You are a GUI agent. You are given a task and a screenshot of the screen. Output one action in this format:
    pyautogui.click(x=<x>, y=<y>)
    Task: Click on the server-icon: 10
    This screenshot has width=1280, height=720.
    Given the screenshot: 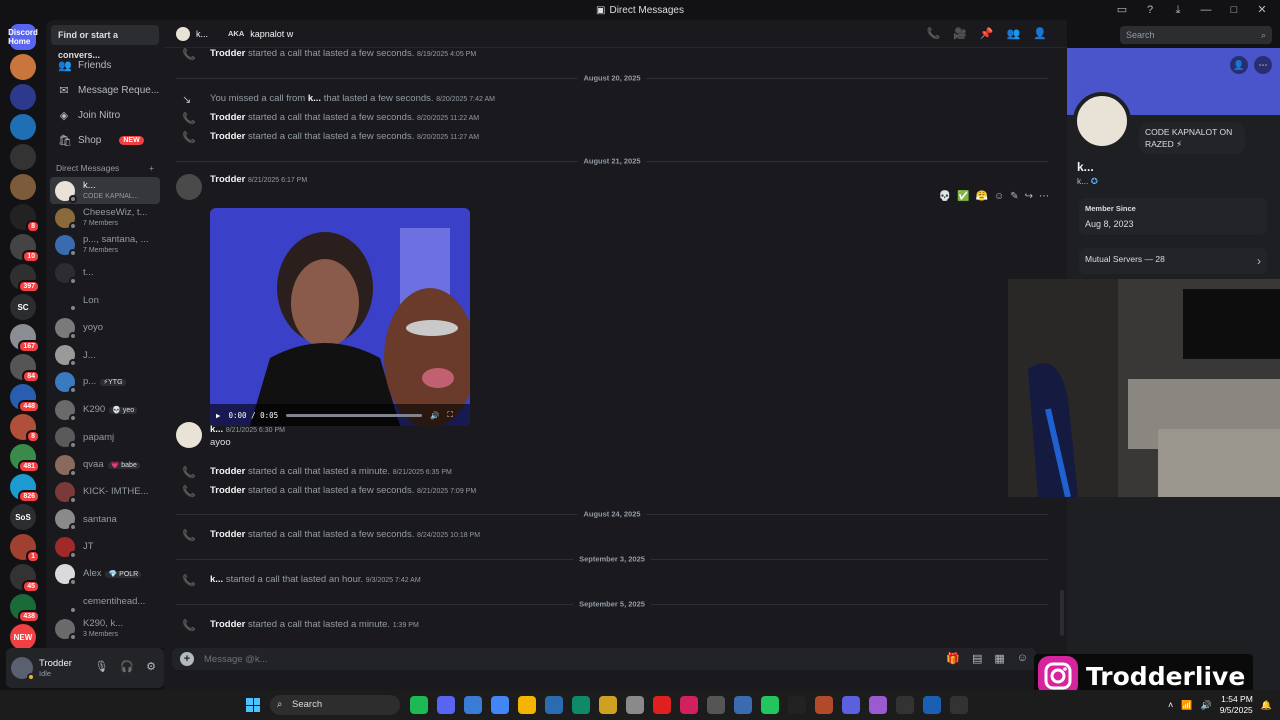 What is the action you would take?
    pyautogui.click(x=25, y=248)
    